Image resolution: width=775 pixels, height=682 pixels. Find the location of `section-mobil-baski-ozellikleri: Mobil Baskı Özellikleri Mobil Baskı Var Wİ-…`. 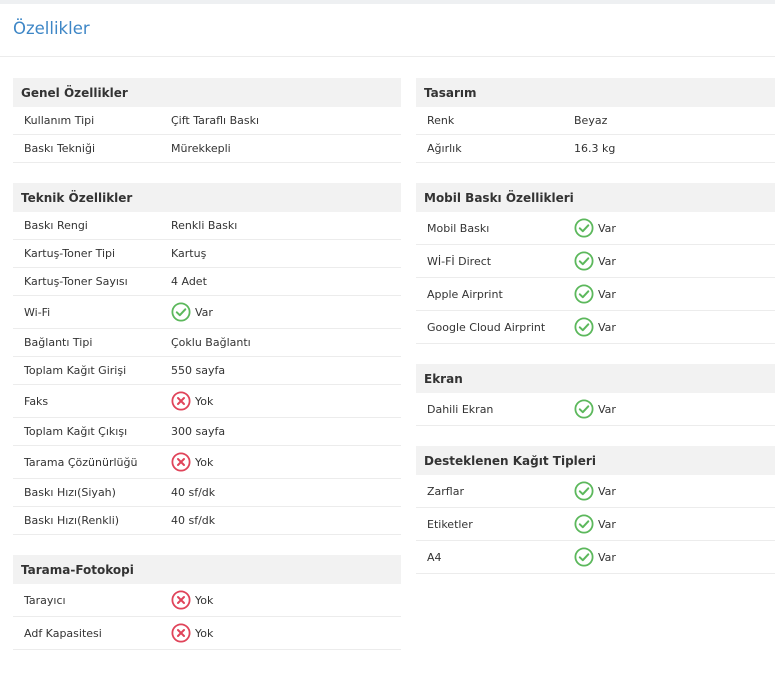

section-mobil-baski-ozellikleri: Mobil Baskı Özellikleri Mobil Baskı Var Wİ-… is located at coordinates (595, 263).